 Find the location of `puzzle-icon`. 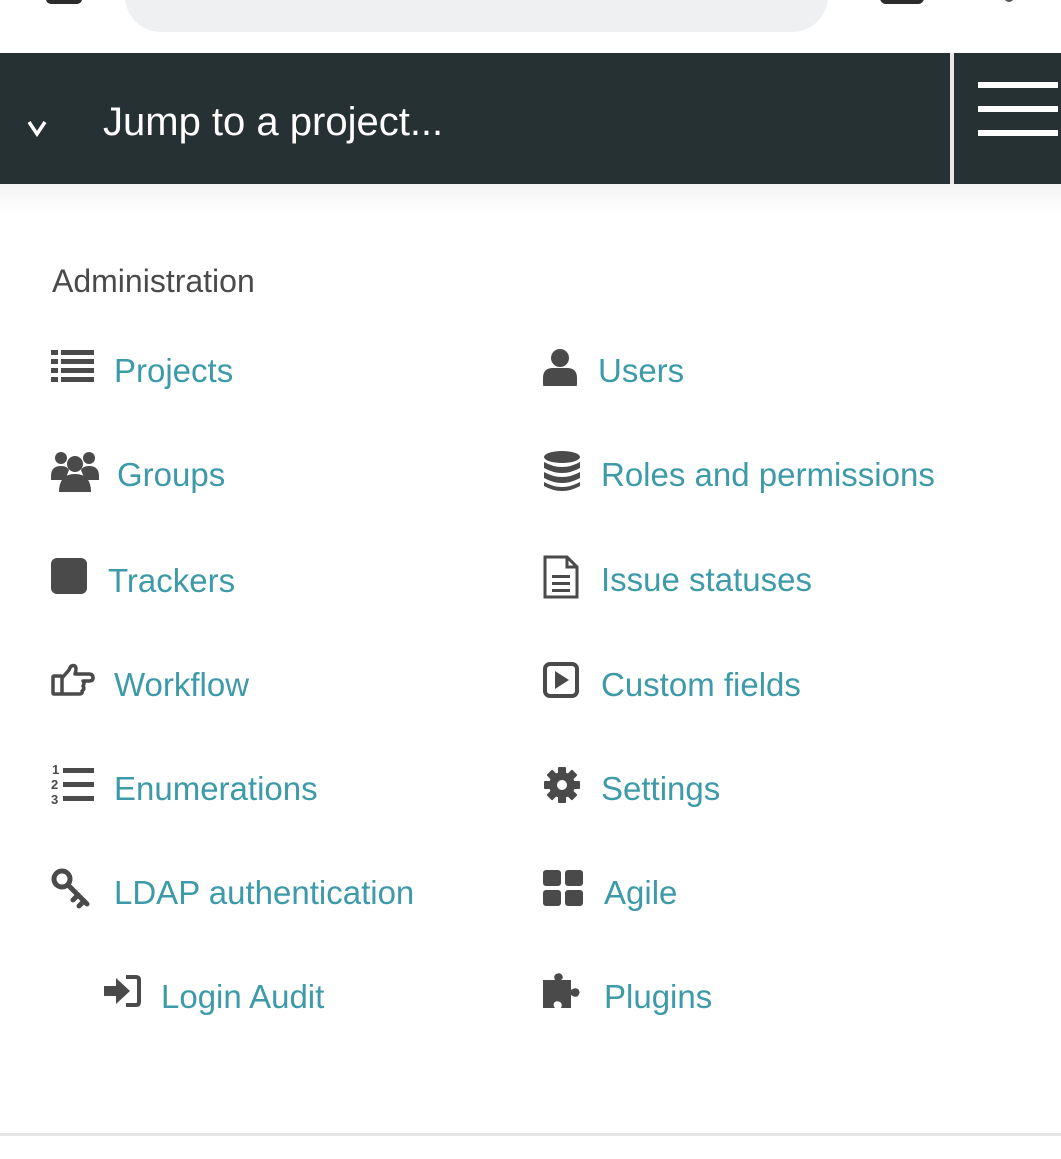

puzzle-icon is located at coordinates (561, 990).